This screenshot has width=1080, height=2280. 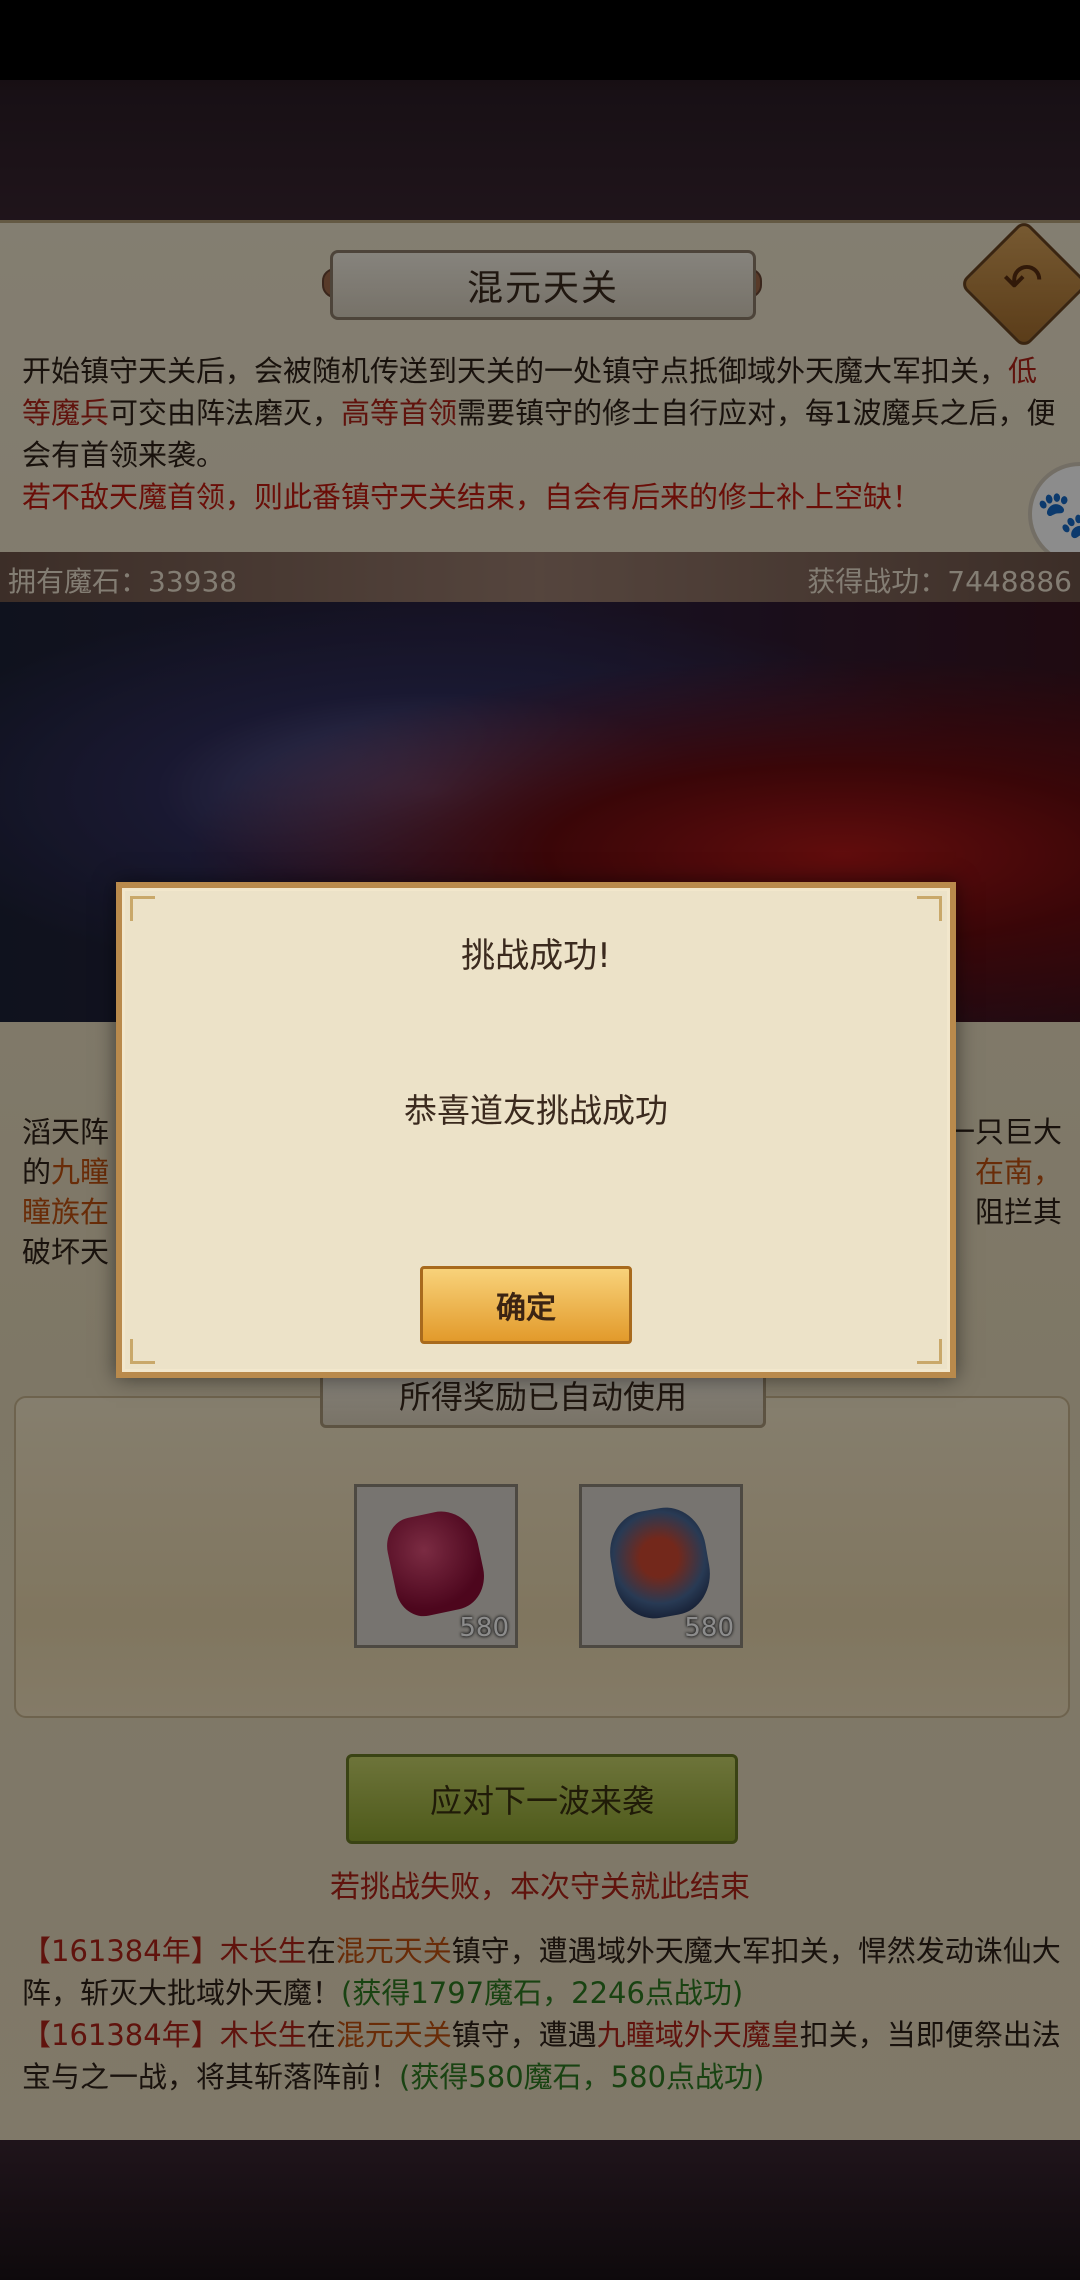 What do you see at coordinates (536, 1110) in the screenshot?
I see `dialog-message: 恭喜道友挑战成功` at bounding box center [536, 1110].